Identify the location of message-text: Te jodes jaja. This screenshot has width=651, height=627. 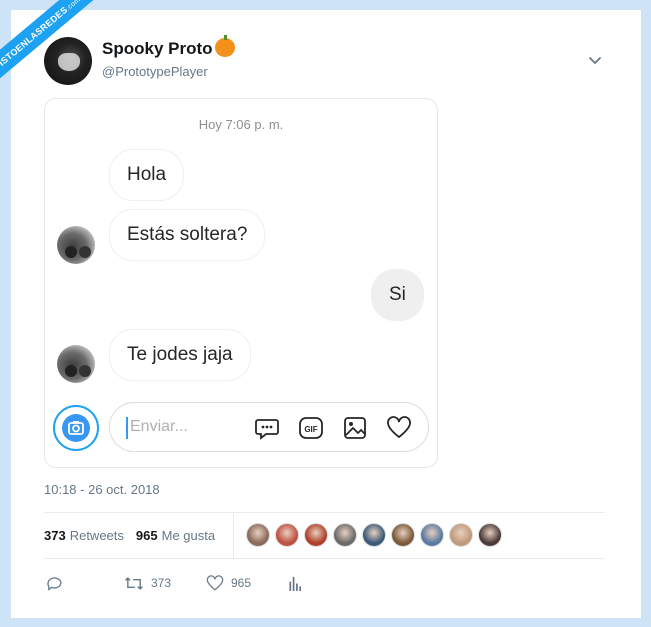
(180, 354).